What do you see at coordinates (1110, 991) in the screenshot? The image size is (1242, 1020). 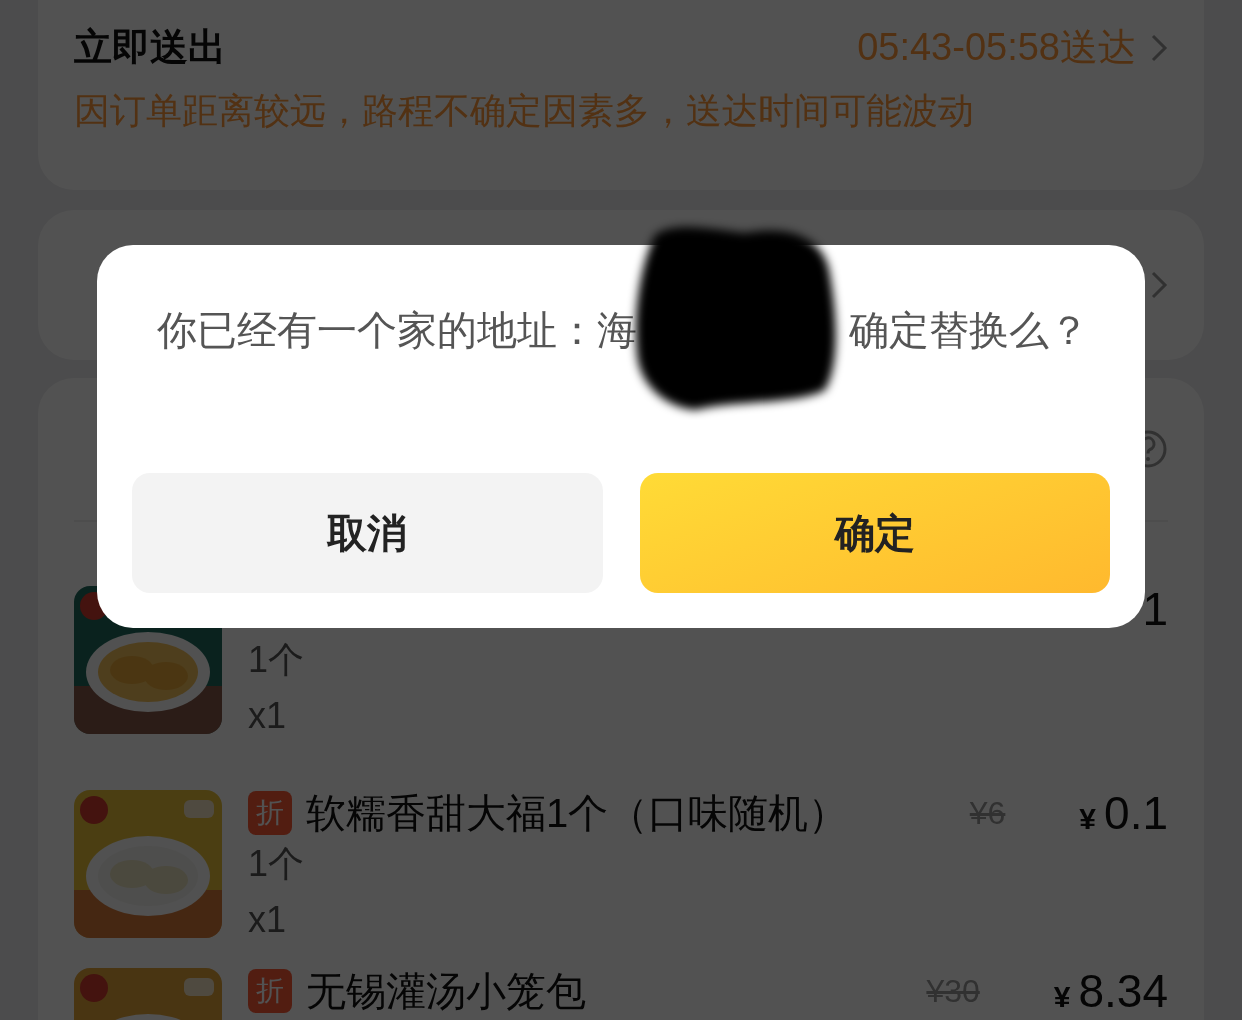 I see `item-price: ¥ 8.34` at bounding box center [1110, 991].